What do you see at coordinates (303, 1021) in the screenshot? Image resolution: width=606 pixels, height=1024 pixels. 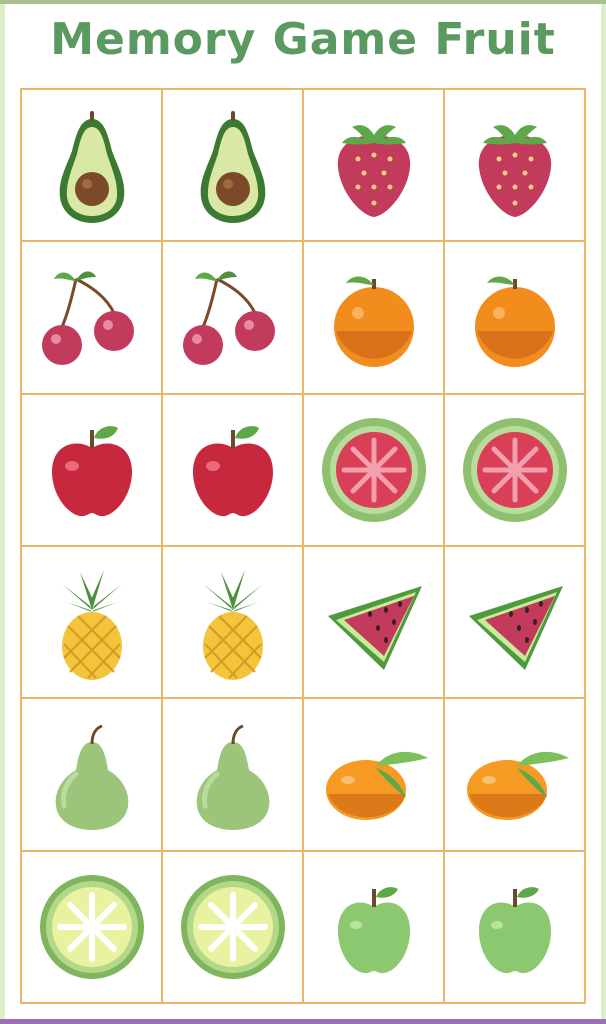 I see `bottom-border` at bounding box center [303, 1021].